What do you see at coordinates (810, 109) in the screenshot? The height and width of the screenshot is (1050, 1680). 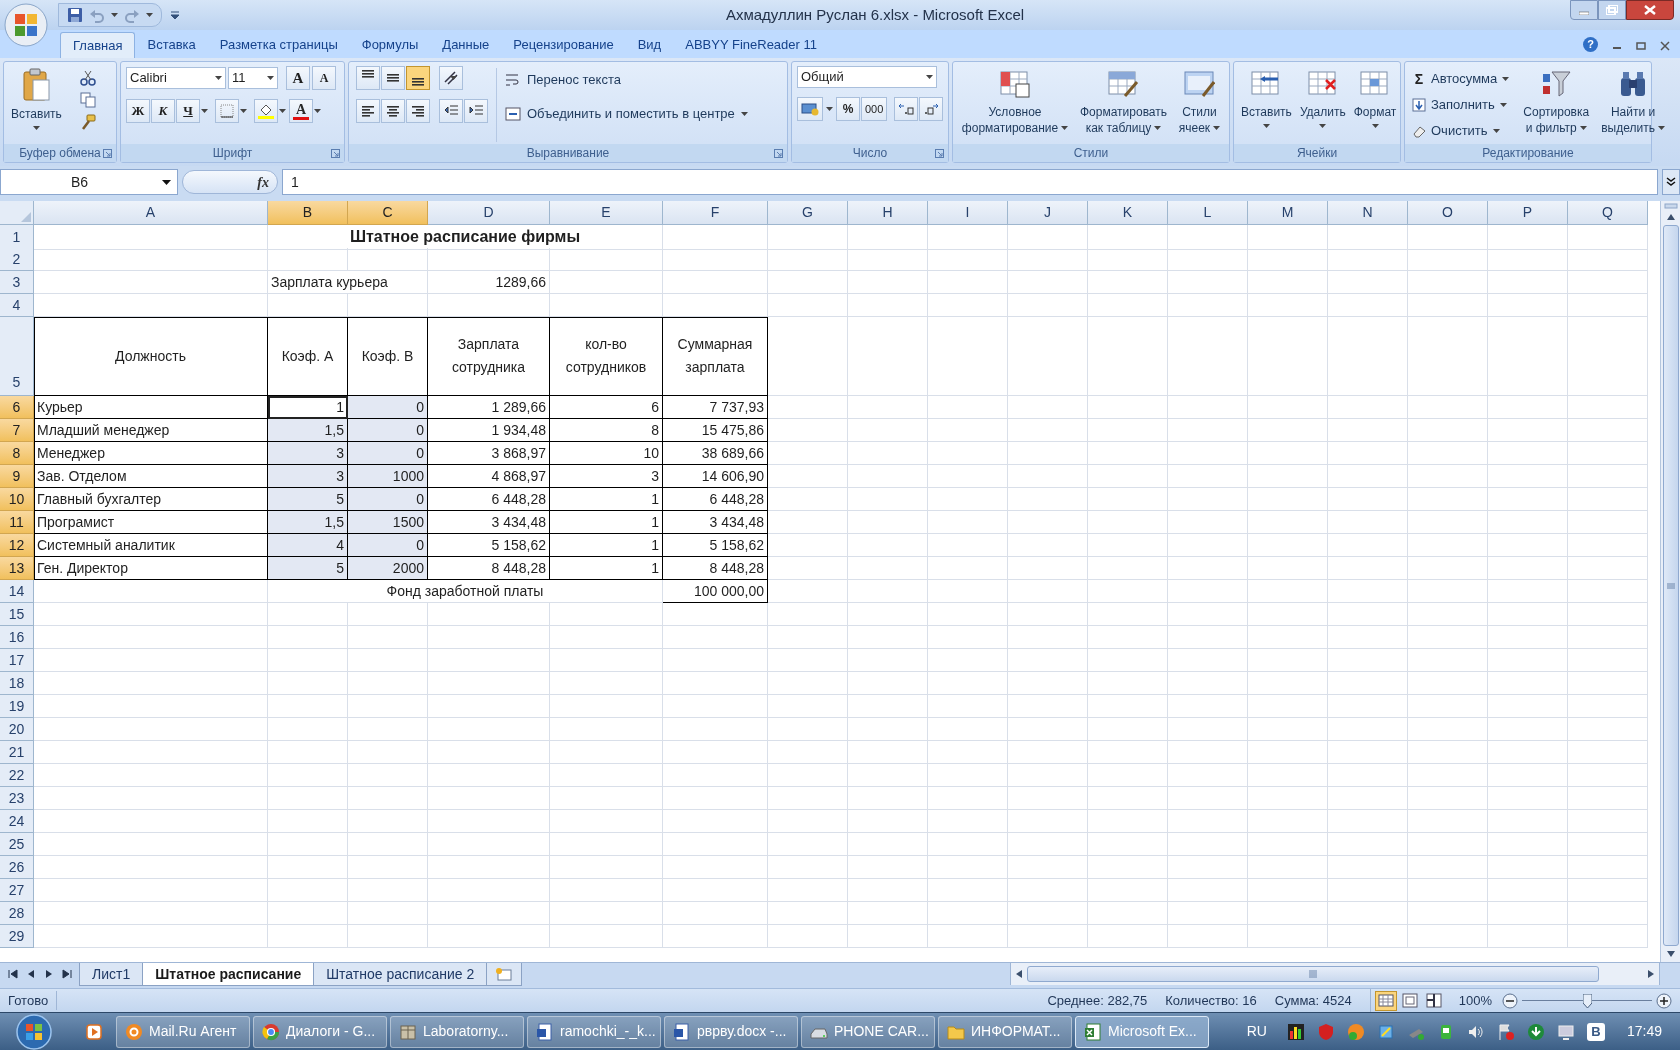 I see `currency-button` at bounding box center [810, 109].